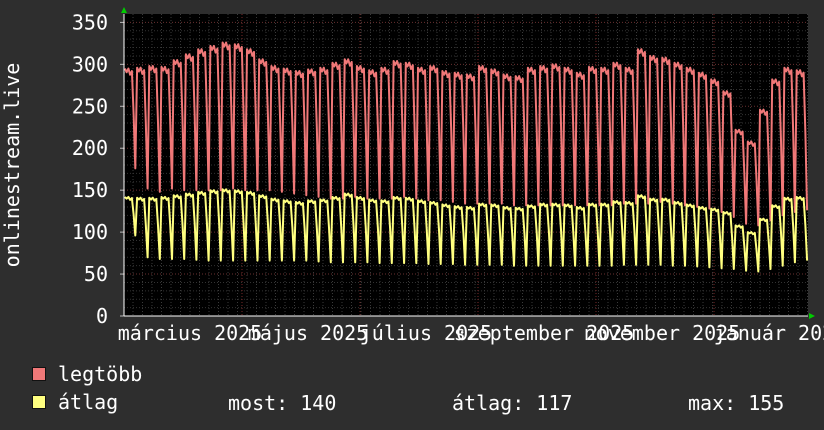 The width and height of the screenshot is (824, 430). What do you see at coordinates (12, 165) in the screenshot?
I see `y-axis-title: onlinestream.live` at bounding box center [12, 165].